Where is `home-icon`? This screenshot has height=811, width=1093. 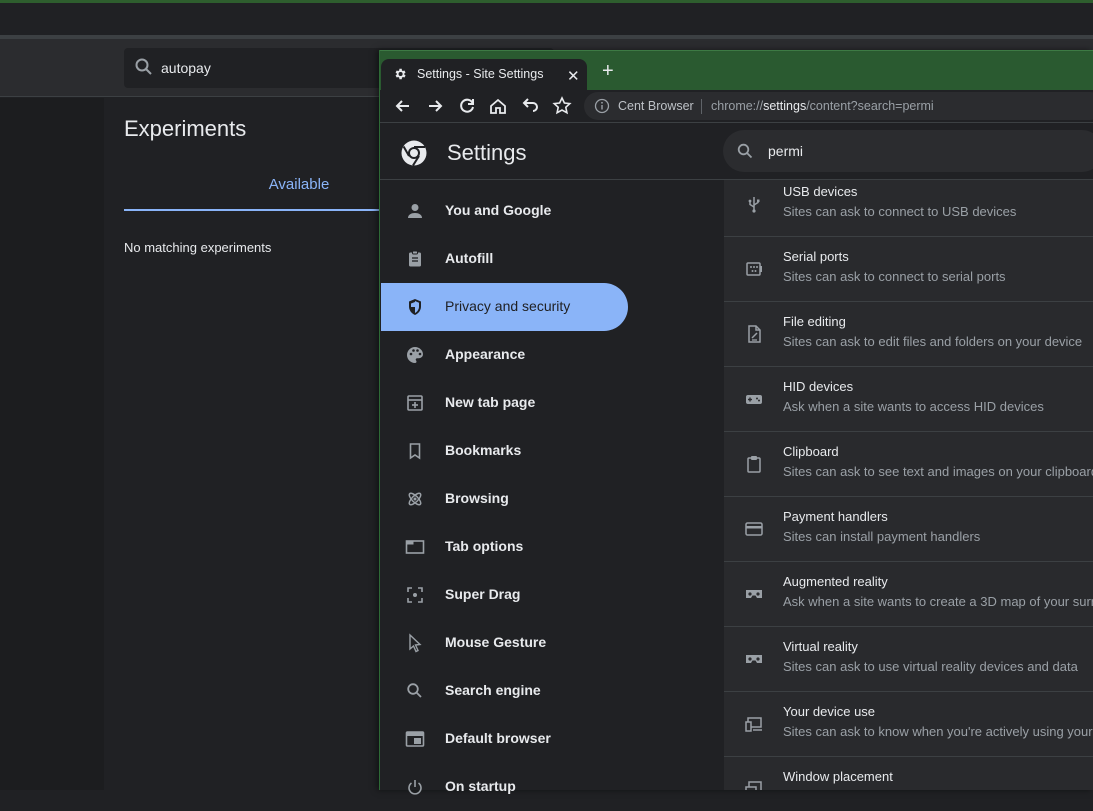 home-icon is located at coordinates (498, 106).